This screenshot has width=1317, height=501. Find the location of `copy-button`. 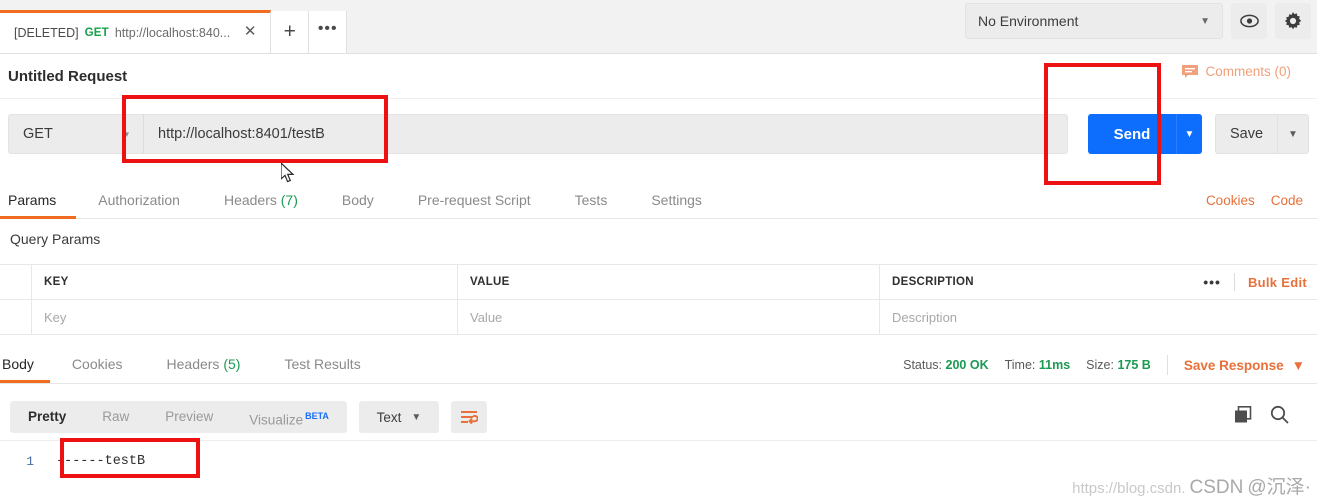

copy-button is located at coordinates (1243, 417).